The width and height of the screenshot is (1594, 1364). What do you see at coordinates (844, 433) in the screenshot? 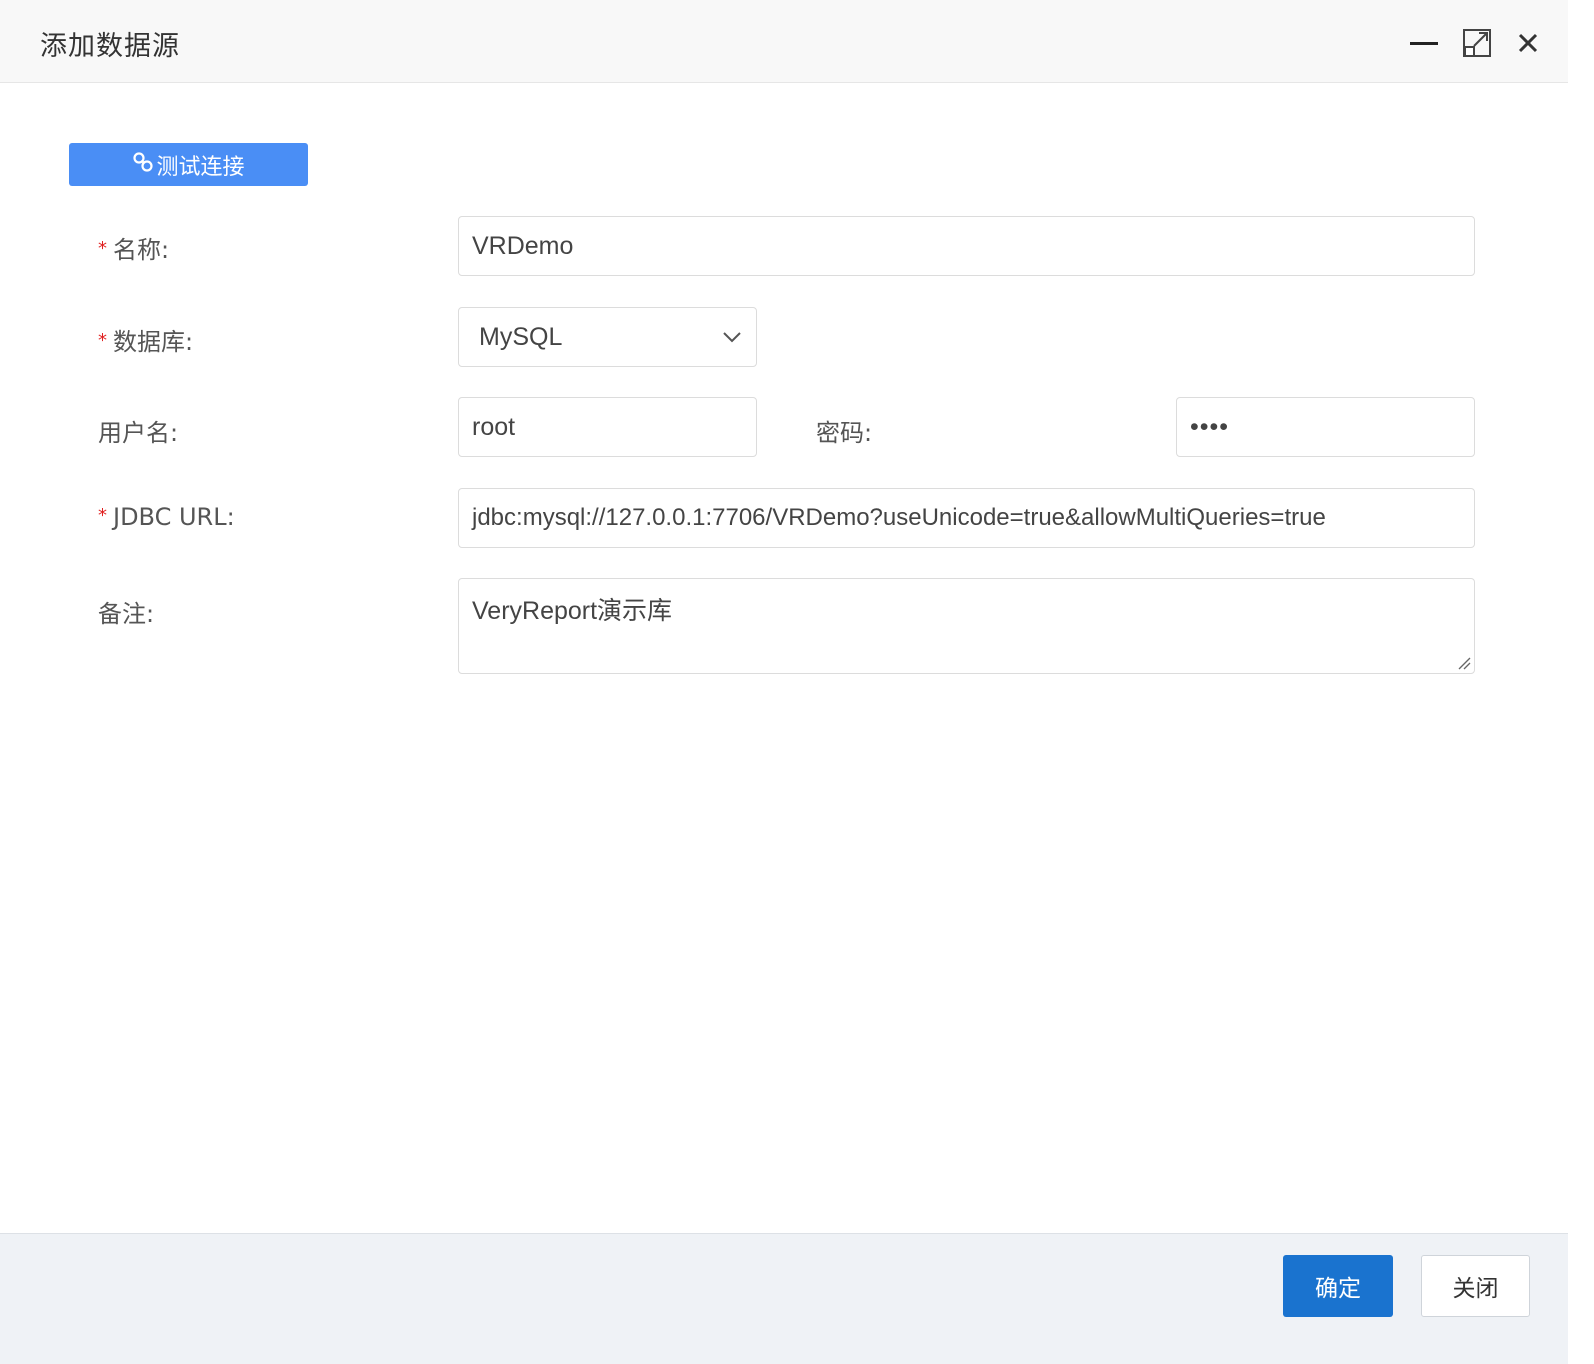
I see `password-label: 密码:` at bounding box center [844, 433].